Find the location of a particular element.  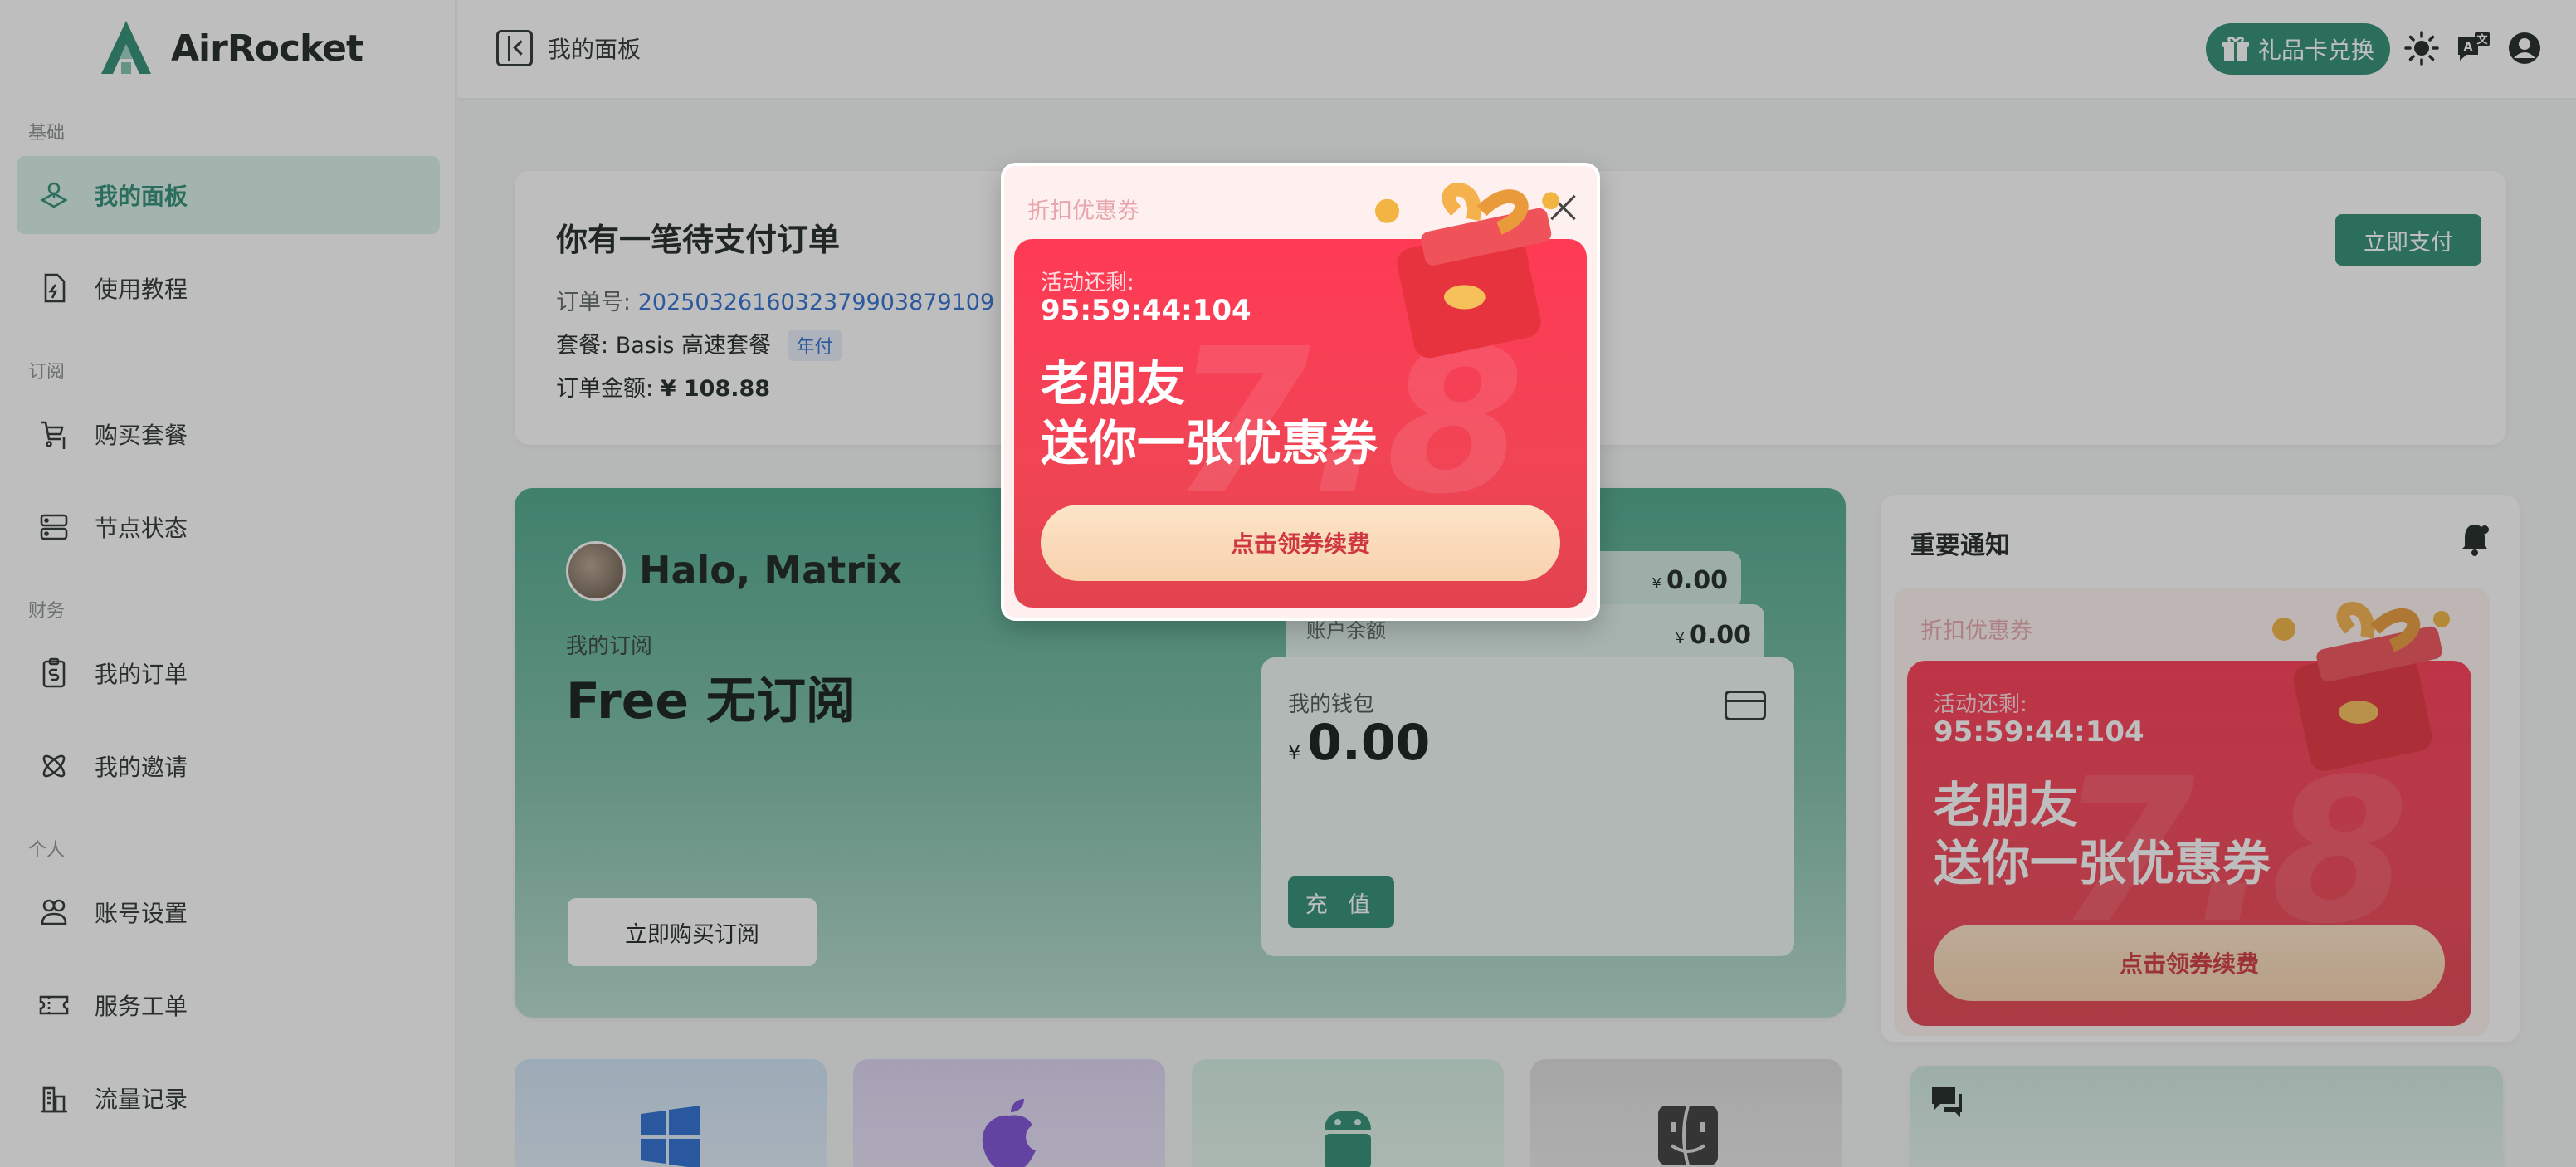

coupon-header: 折扣优惠券 is located at coordinates (1083, 211).